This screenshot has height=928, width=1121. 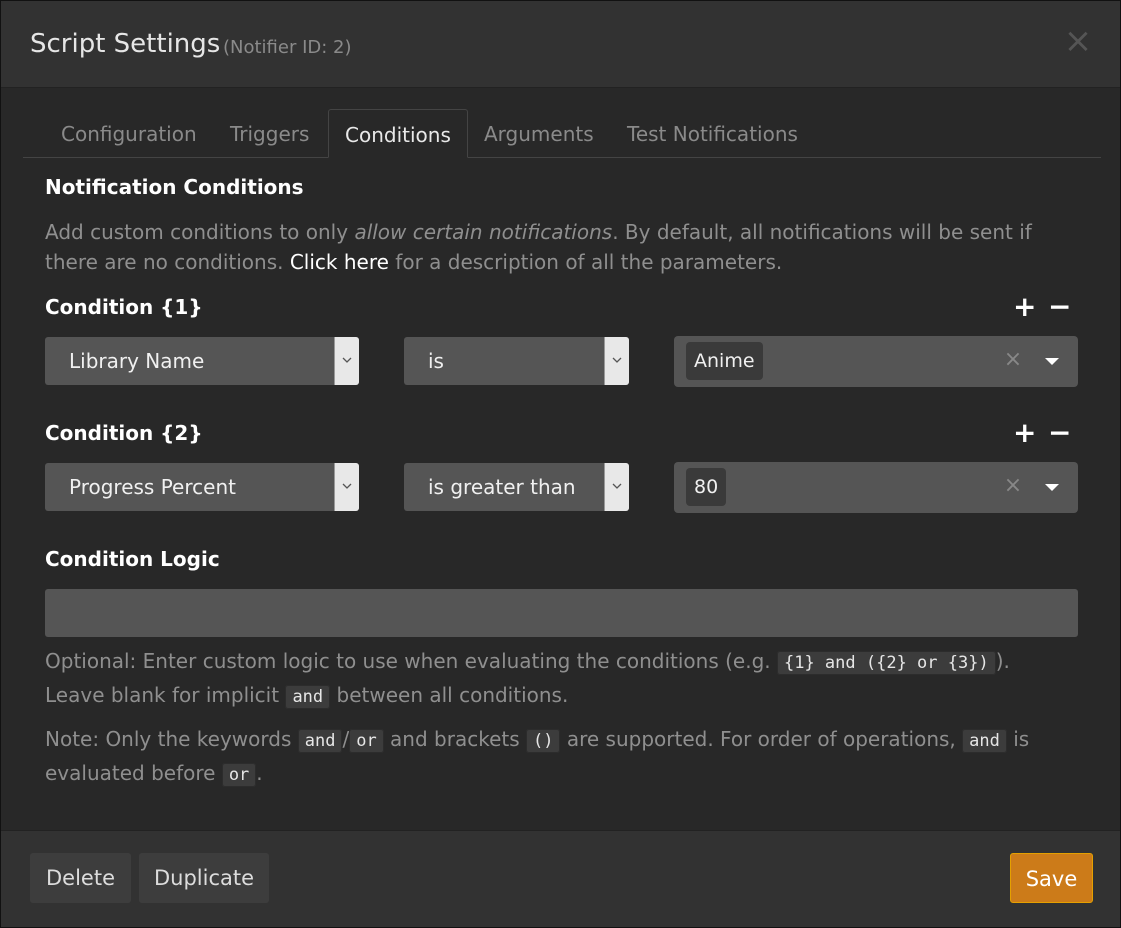 I want to click on condition-logic-input, so click(x=561, y=613).